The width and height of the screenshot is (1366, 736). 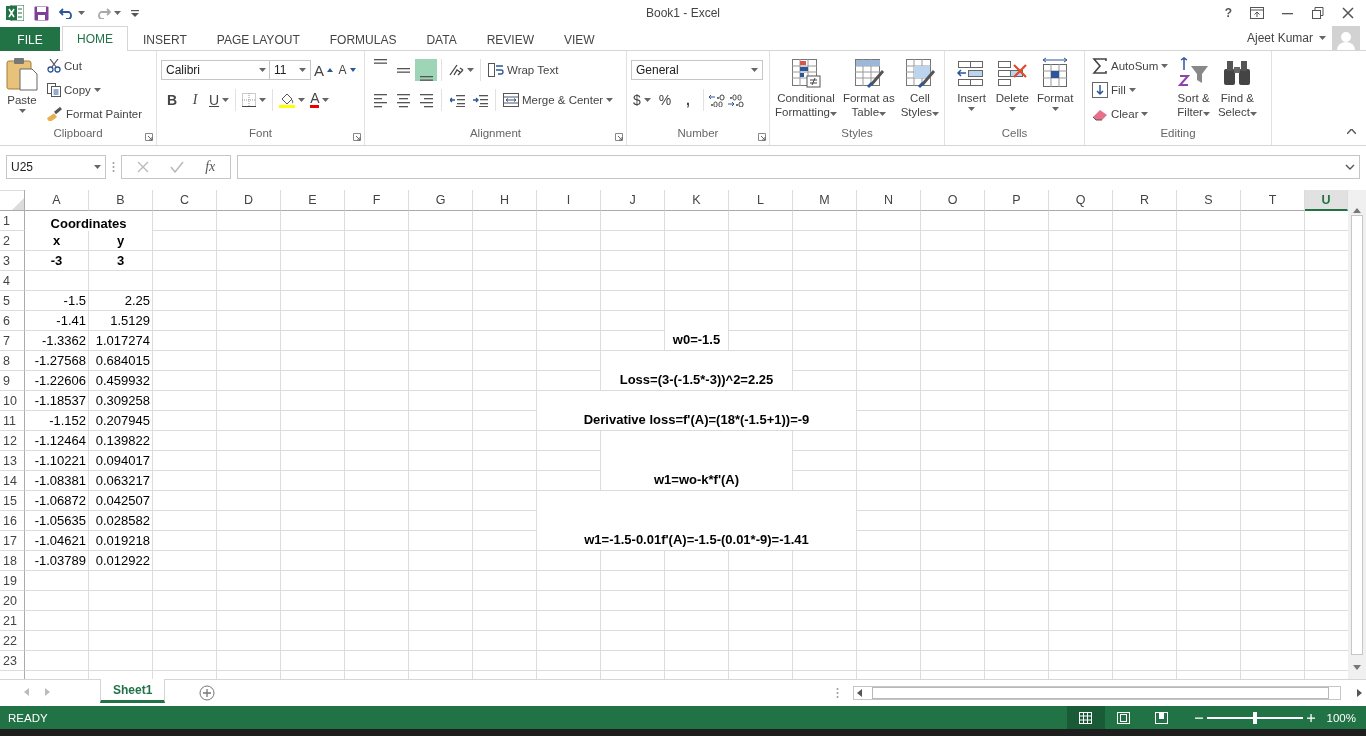 What do you see at coordinates (510, 39) in the screenshot?
I see `ribbon-tab: REVIEW` at bounding box center [510, 39].